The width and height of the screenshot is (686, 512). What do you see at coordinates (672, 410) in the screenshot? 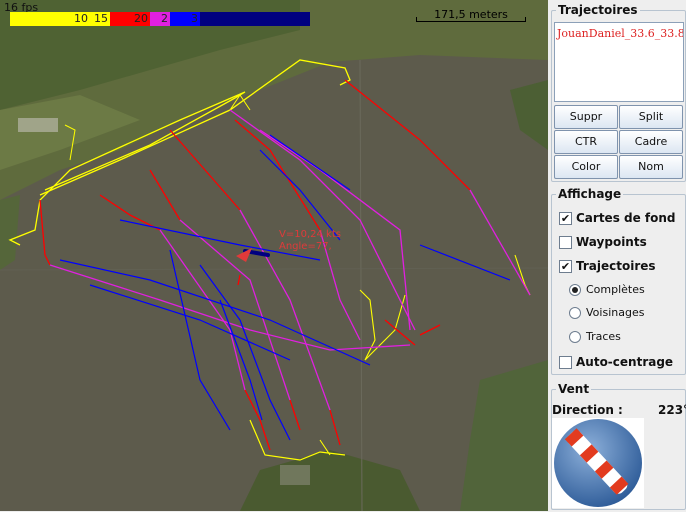
I see `direction-value: 223°` at bounding box center [672, 410].